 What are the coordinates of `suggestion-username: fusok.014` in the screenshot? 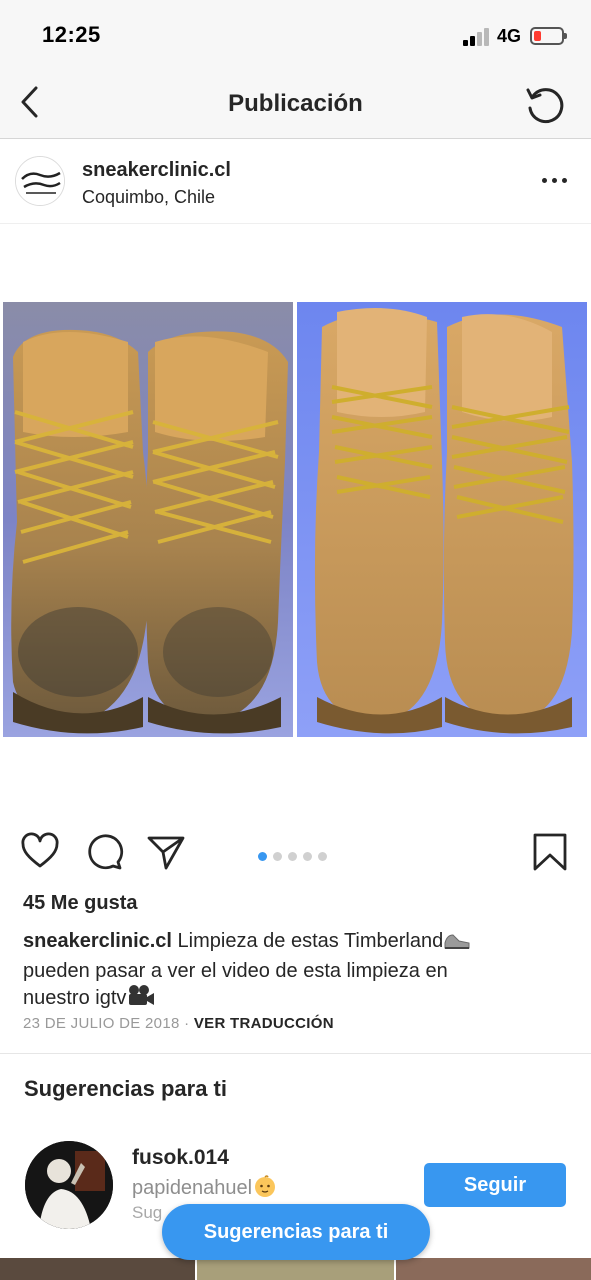 It's located at (180, 1158).